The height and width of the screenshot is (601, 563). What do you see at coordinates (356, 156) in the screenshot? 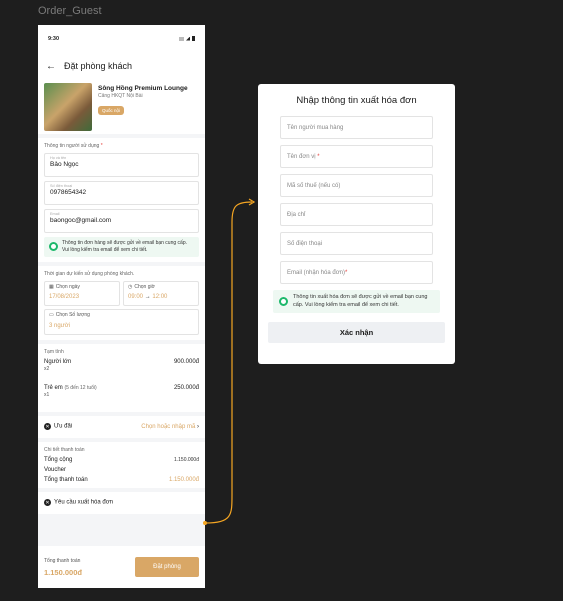
I see `company-name-input: Tên đơn vị *` at bounding box center [356, 156].